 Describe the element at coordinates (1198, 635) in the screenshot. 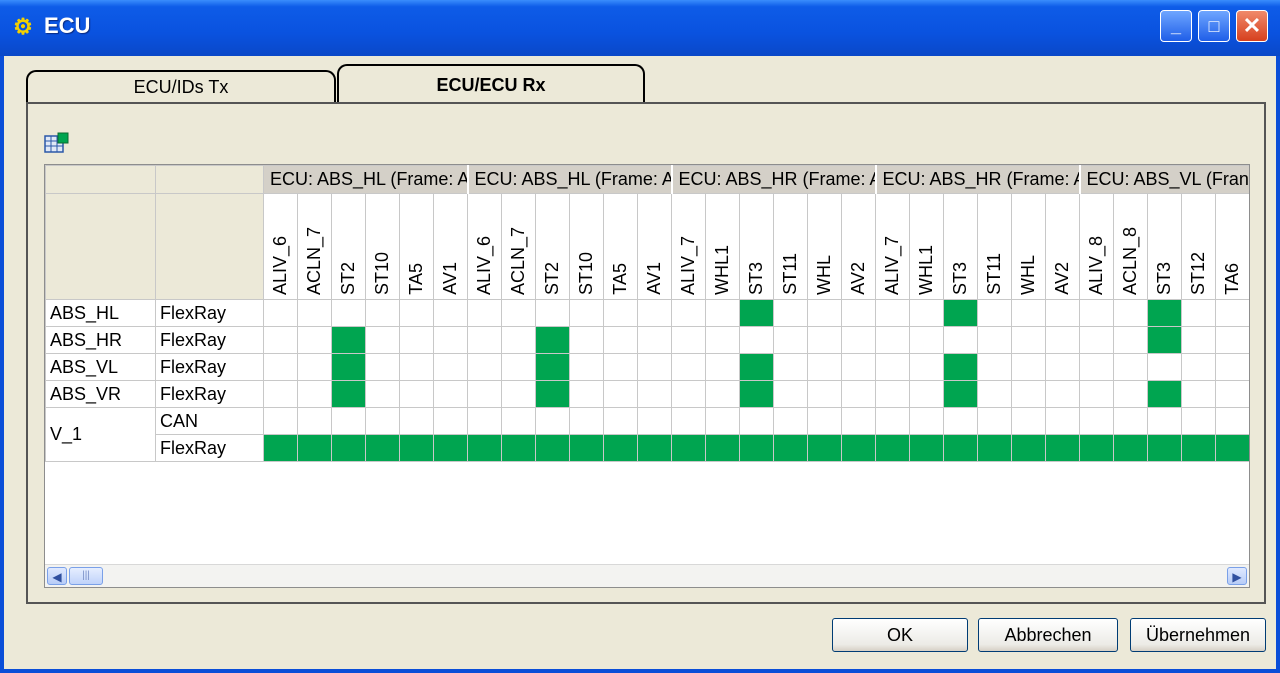

I see `apply-button: Übernehmen` at that location.